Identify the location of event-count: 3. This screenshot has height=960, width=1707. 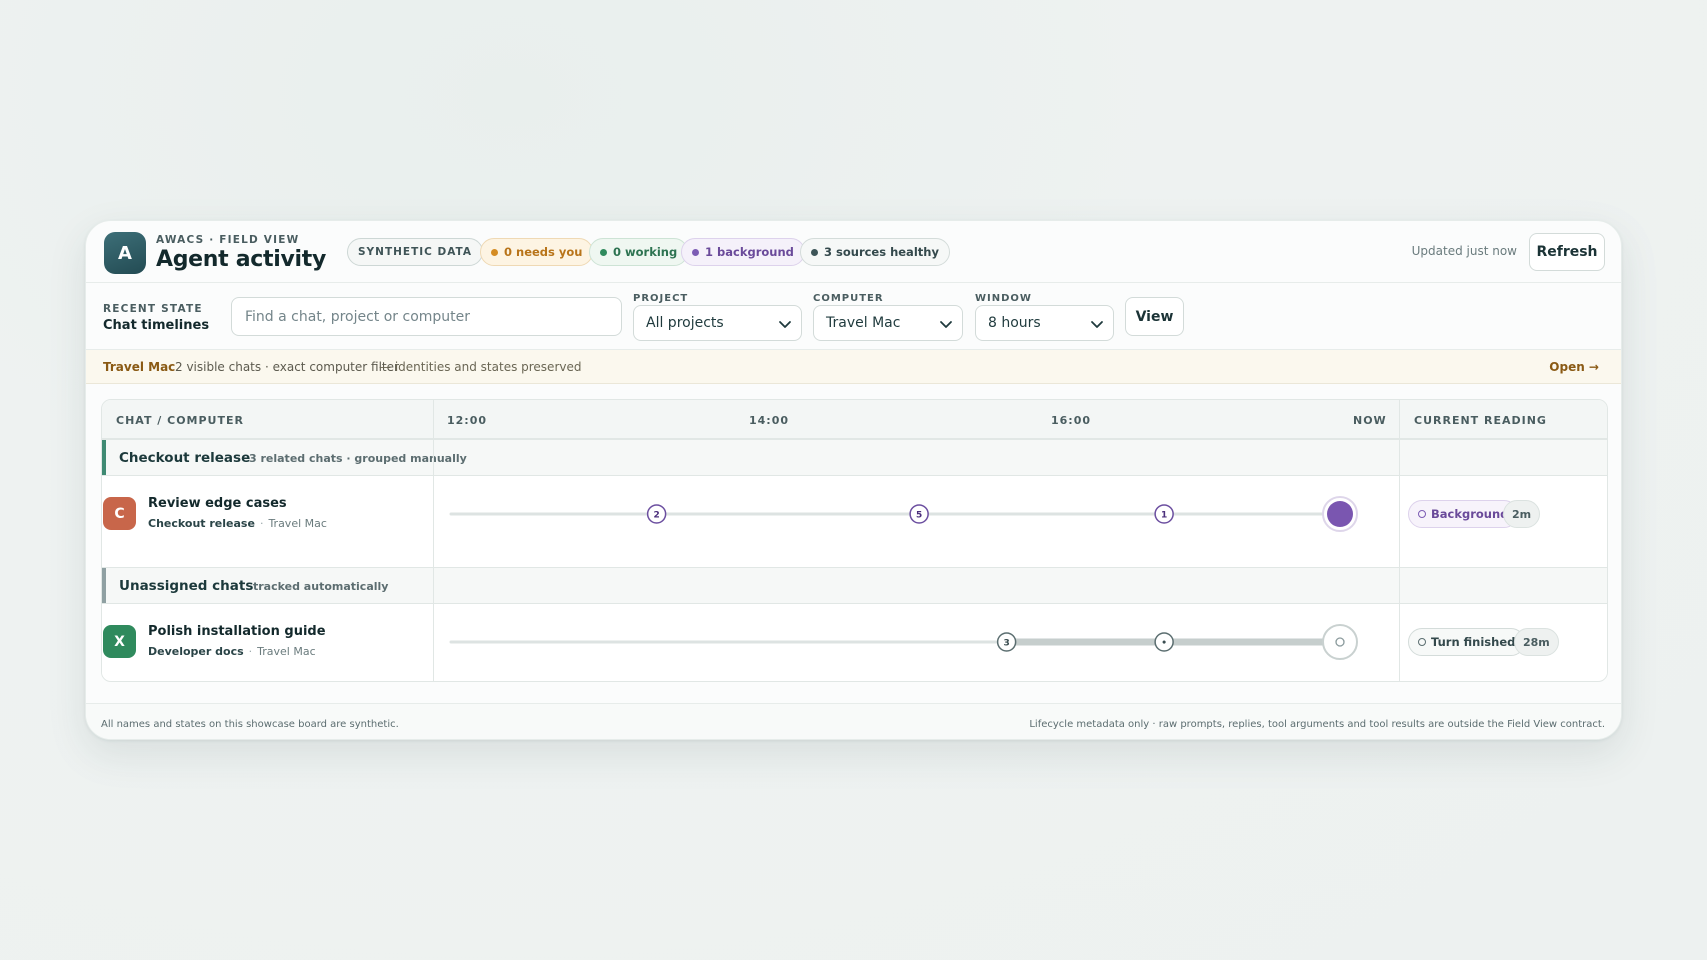
(1006, 644).